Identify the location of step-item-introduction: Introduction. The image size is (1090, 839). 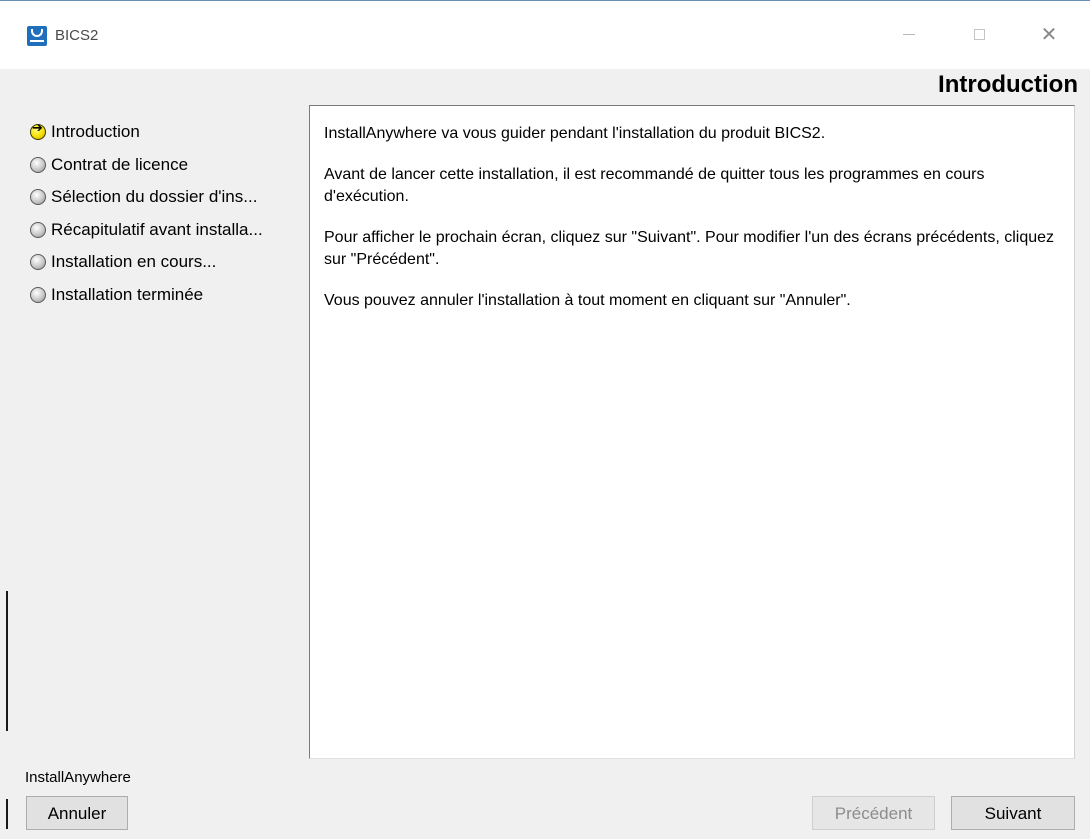
(165, 136).